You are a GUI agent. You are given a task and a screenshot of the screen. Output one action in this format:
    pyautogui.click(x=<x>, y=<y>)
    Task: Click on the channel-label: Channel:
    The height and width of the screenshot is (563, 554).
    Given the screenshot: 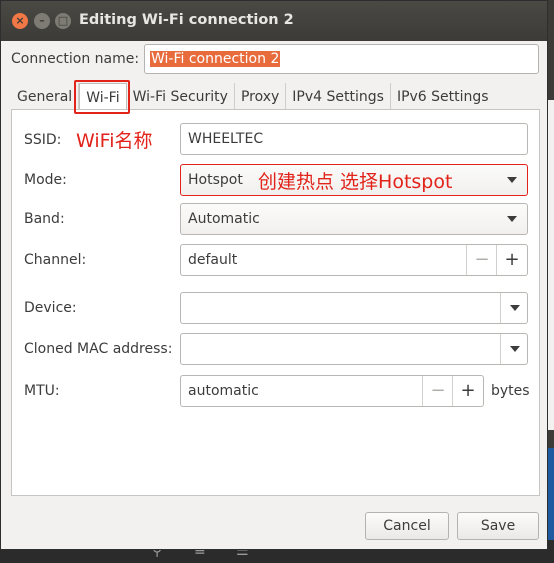 What is the action you would take?
    pyautogui.click(x=55, y=260)
    